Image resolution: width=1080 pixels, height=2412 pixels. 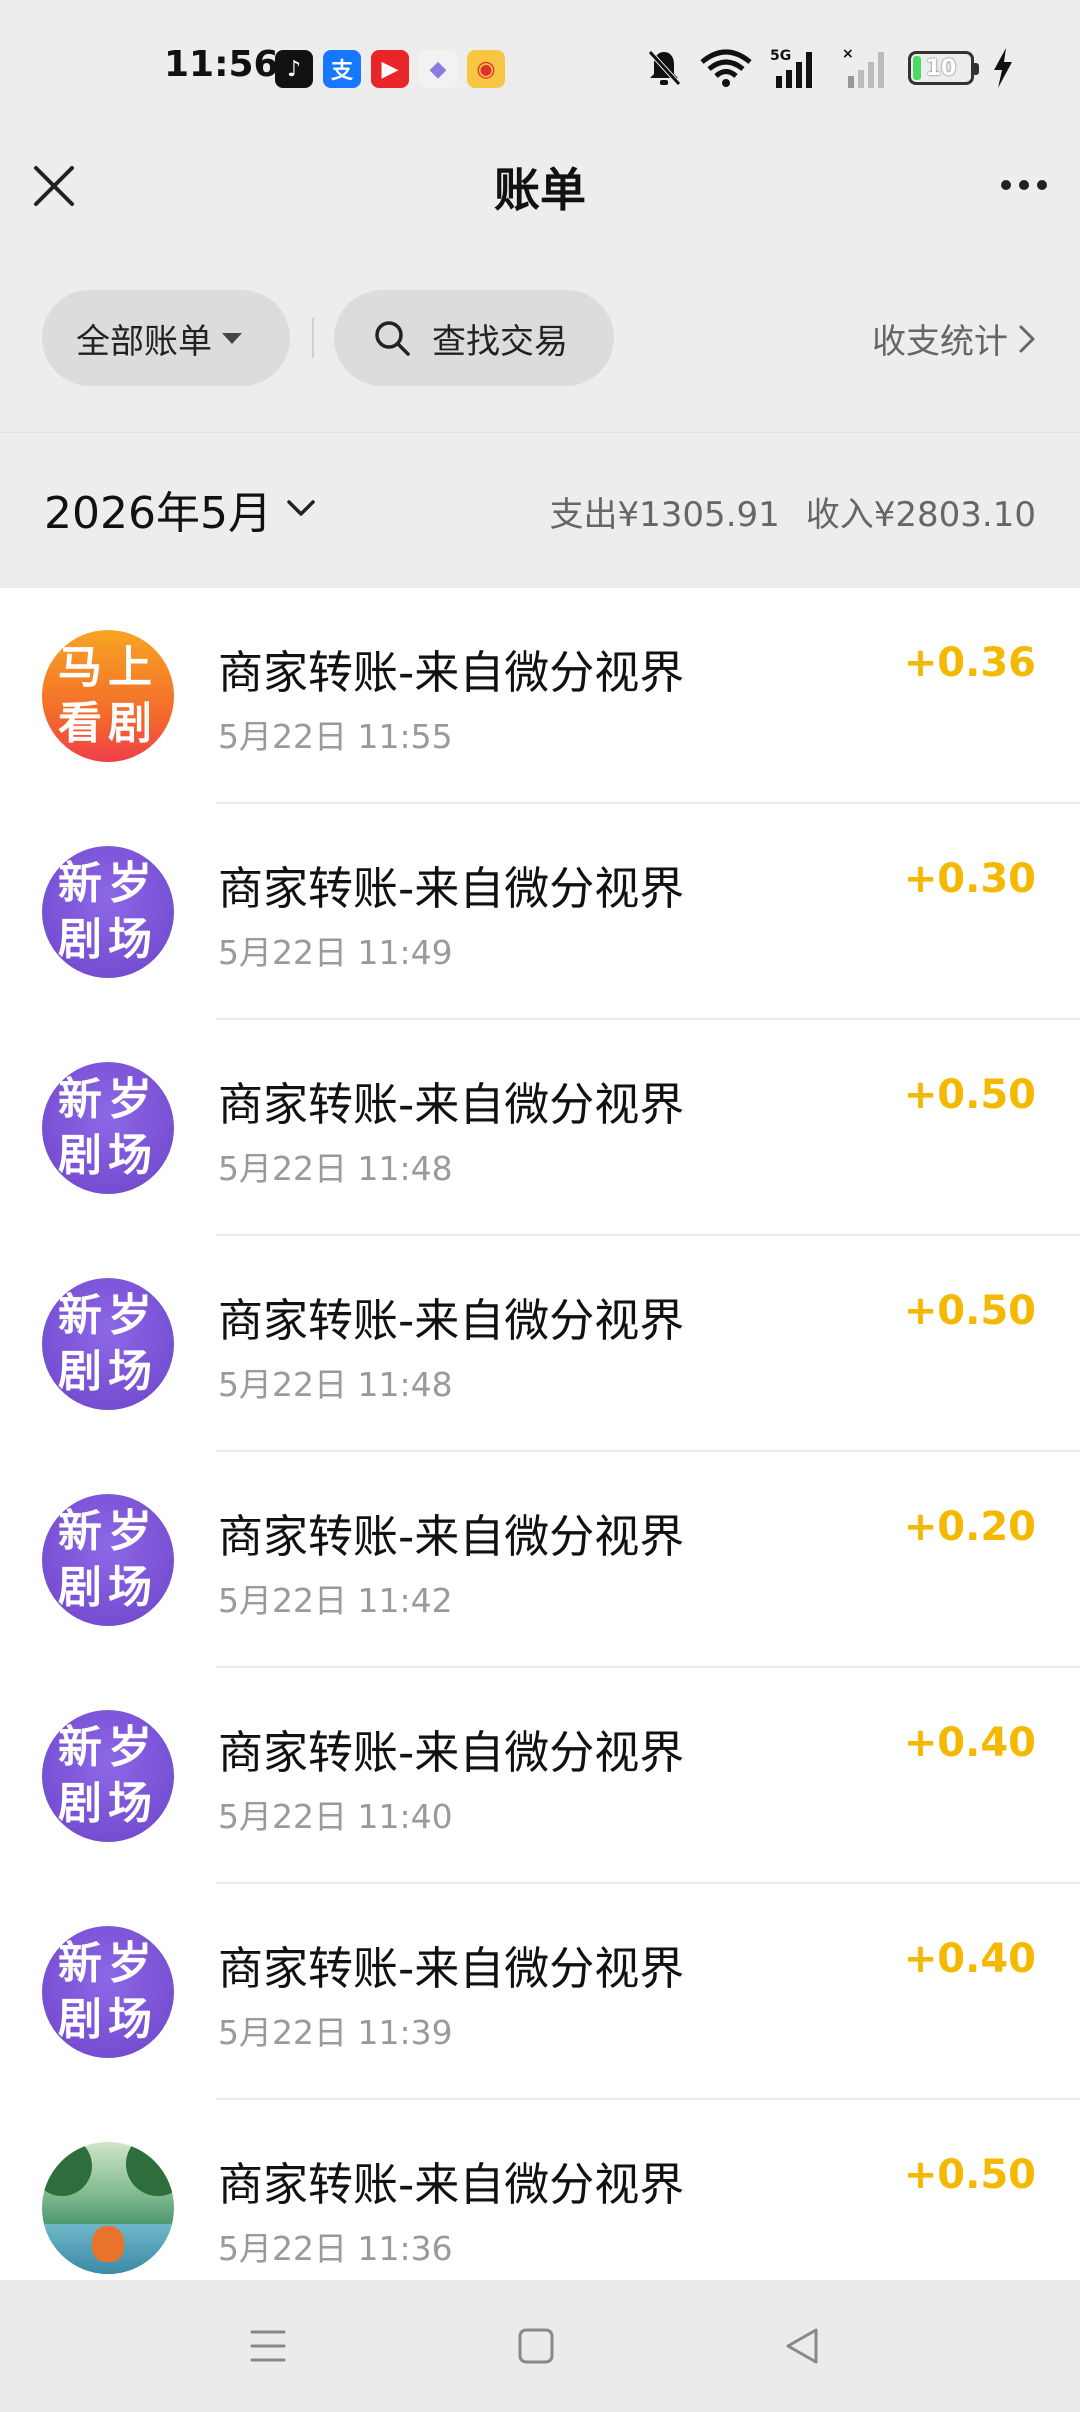 I want to click on income-total: 收入¥2803.10, so click(x=920, y=515).